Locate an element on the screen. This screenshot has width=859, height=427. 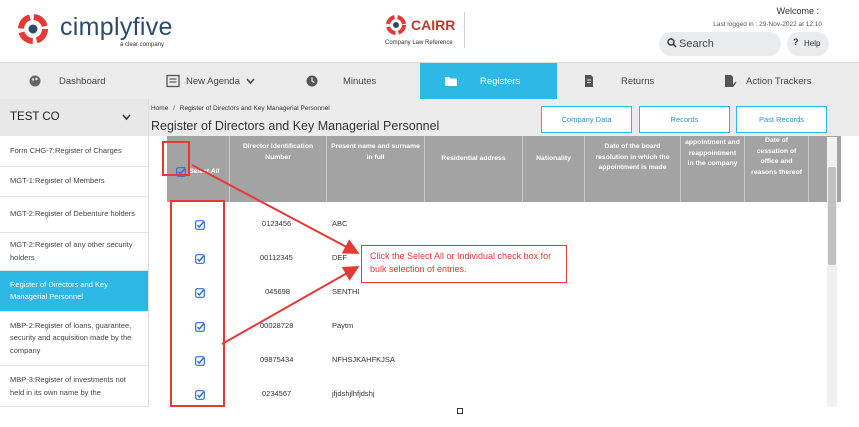
sidebar-item-label: Form CHG-7:Register of Charges is located at coordinates (66, 150).